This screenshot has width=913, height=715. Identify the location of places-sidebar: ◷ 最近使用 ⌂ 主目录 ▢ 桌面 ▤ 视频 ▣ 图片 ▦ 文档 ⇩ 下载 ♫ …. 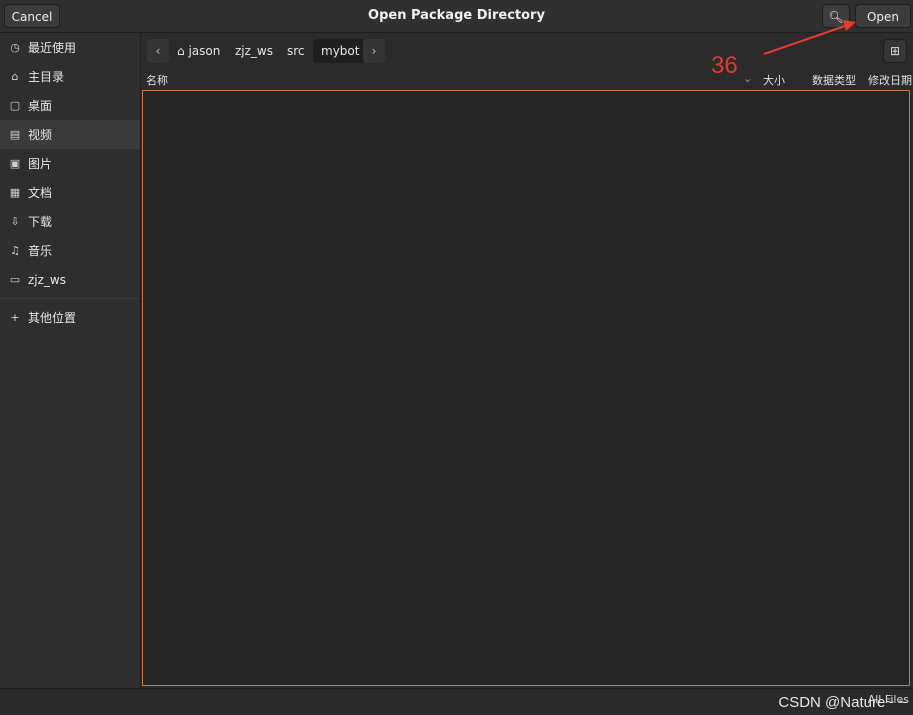
(70, 360).